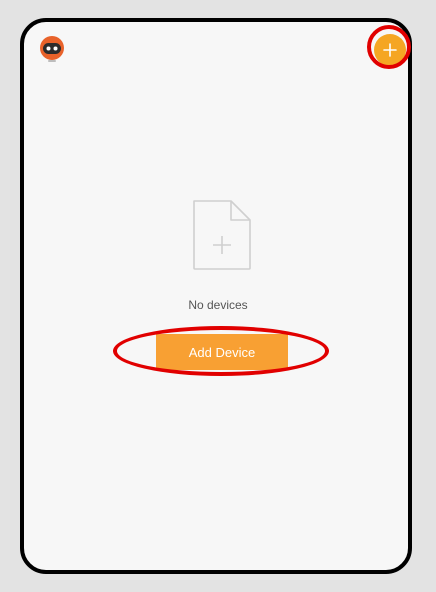  Describe the element at coordinates (222, 235) in the screenshot. I see `file-plus-icon` at that location.